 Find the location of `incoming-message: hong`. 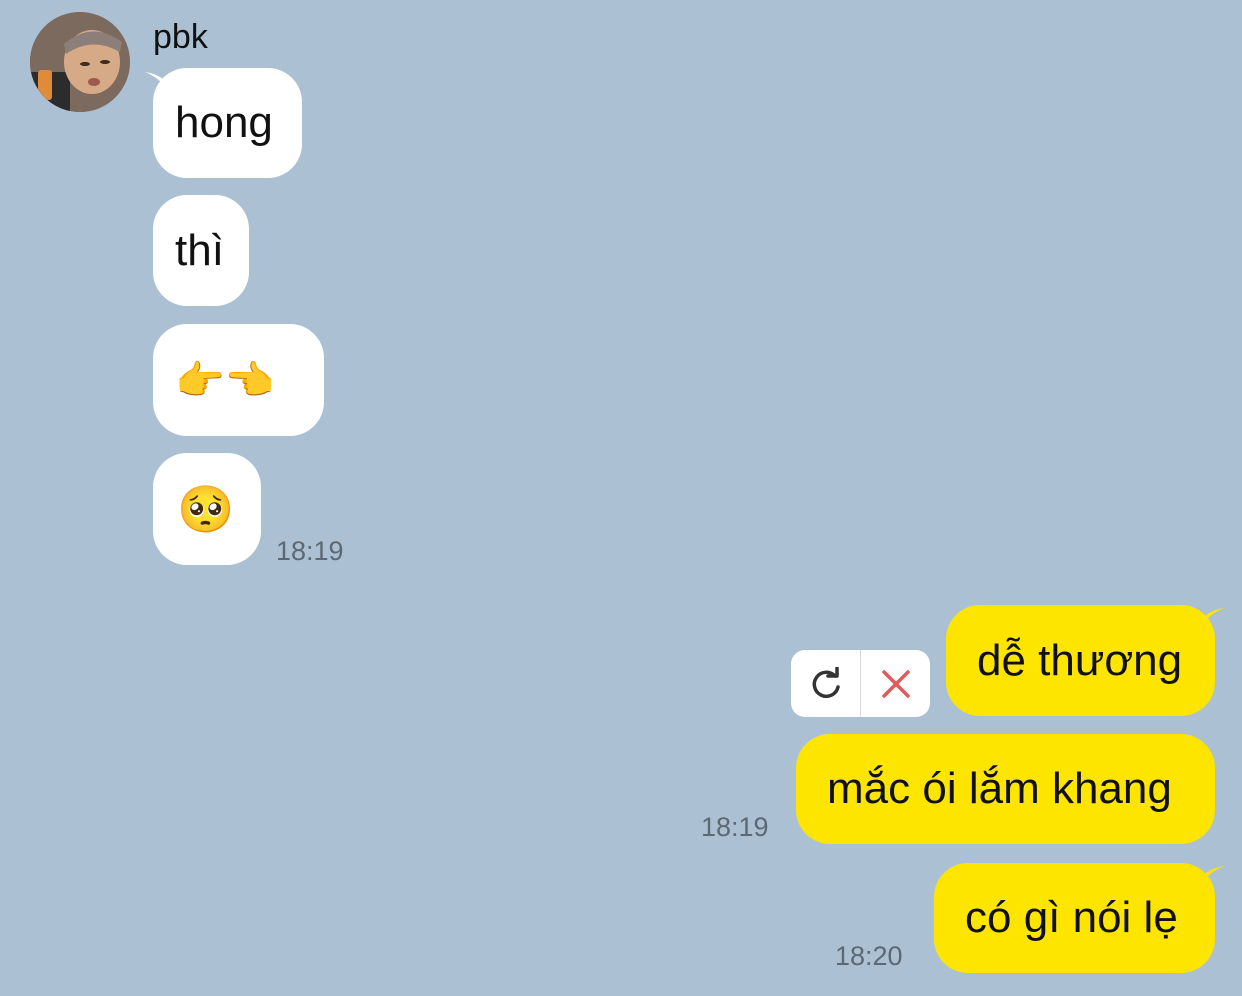

incoming-message: hong is located at coordinates (227, 123).